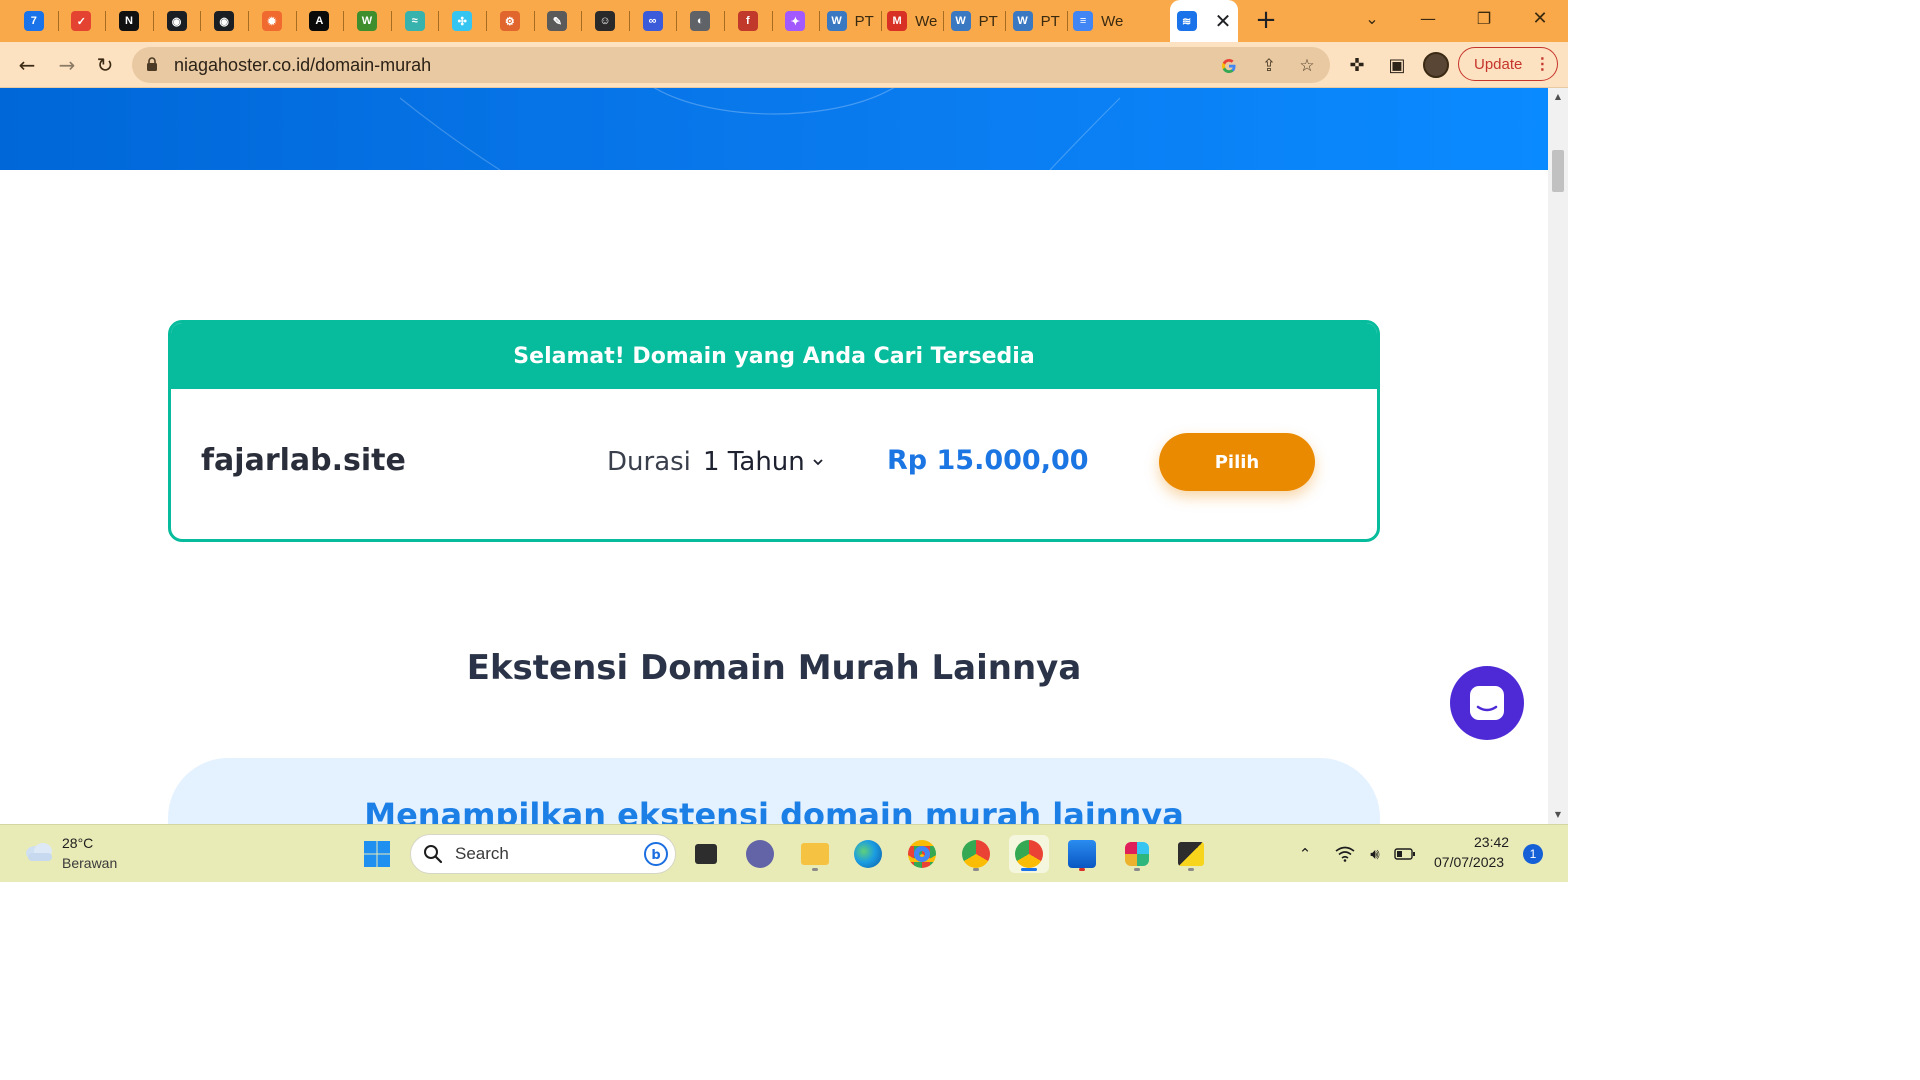 This screenshot has height=1080, width=1920. I want to click on side-panel-icon: ▣, so click(1397, 65).